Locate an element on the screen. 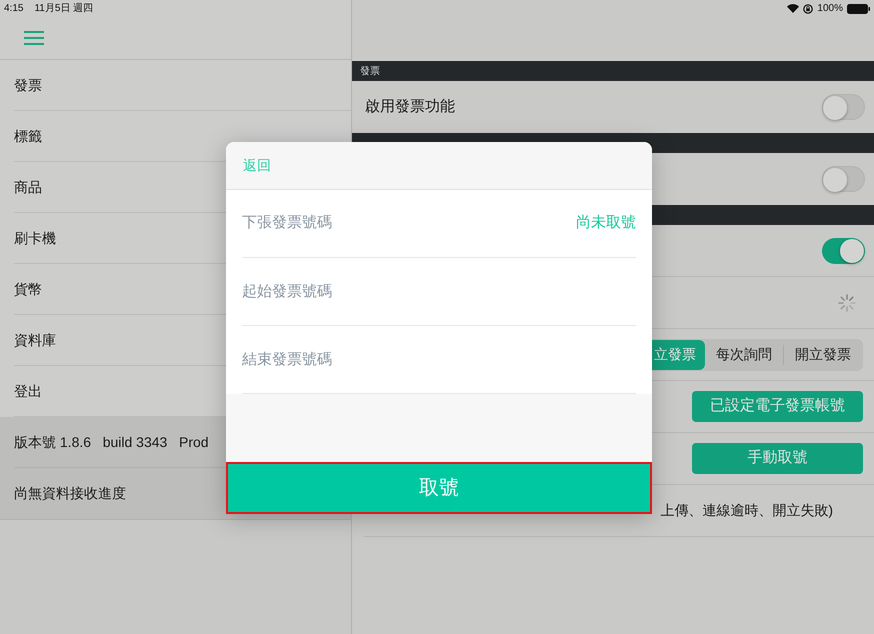 This screenshot has height=634, width=874. rotation-lock-icon is located at coordinates (808, 9).